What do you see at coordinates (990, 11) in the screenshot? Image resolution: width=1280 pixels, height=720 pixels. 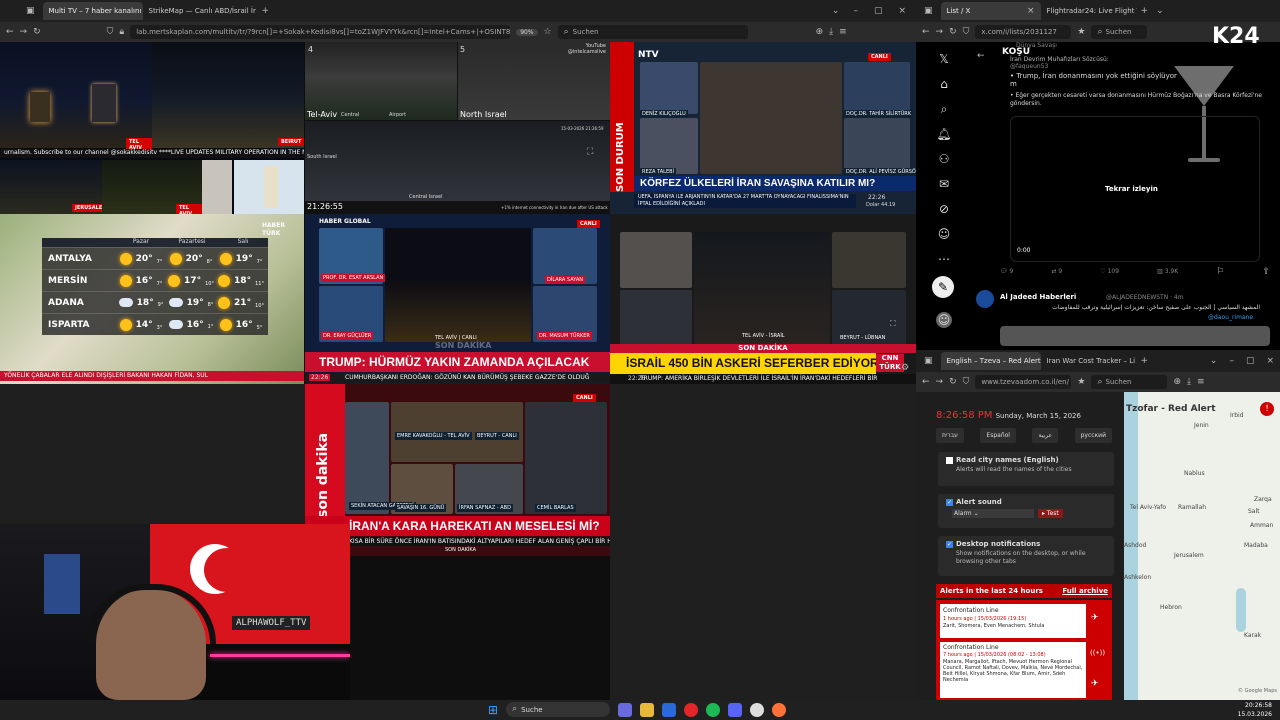 I see `tab-x-list: List / X ×` at bounding box center [990, 11].